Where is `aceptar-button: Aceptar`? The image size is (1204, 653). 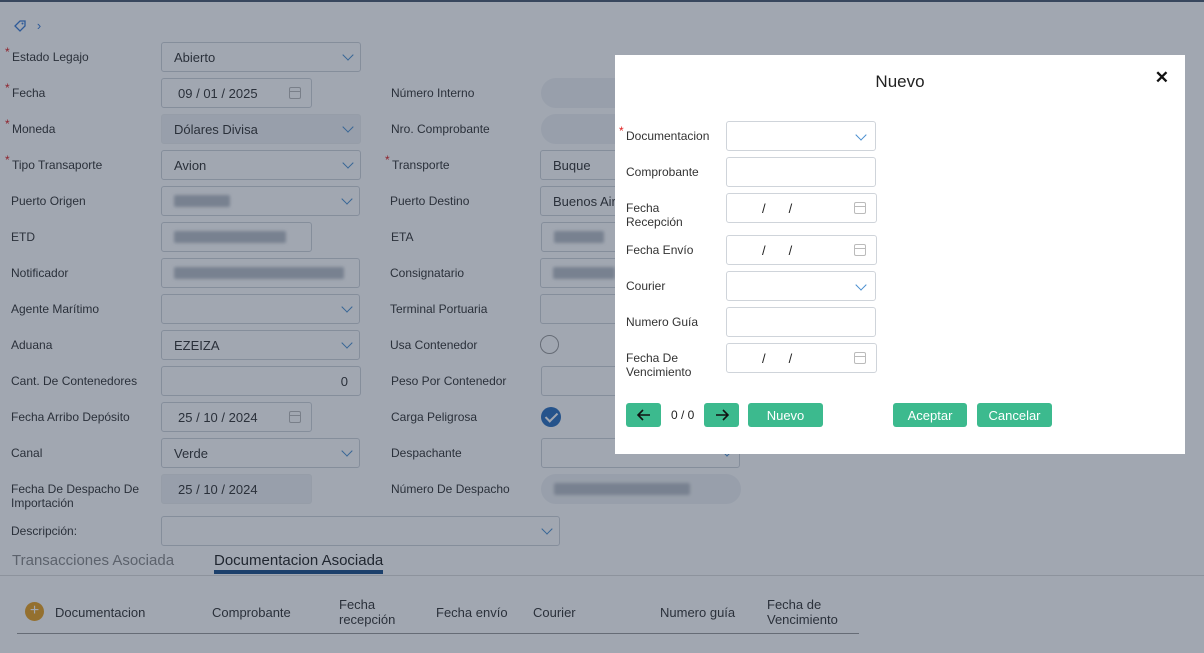 aceptar-button: Aceptar is located at coordinates (930, 415).